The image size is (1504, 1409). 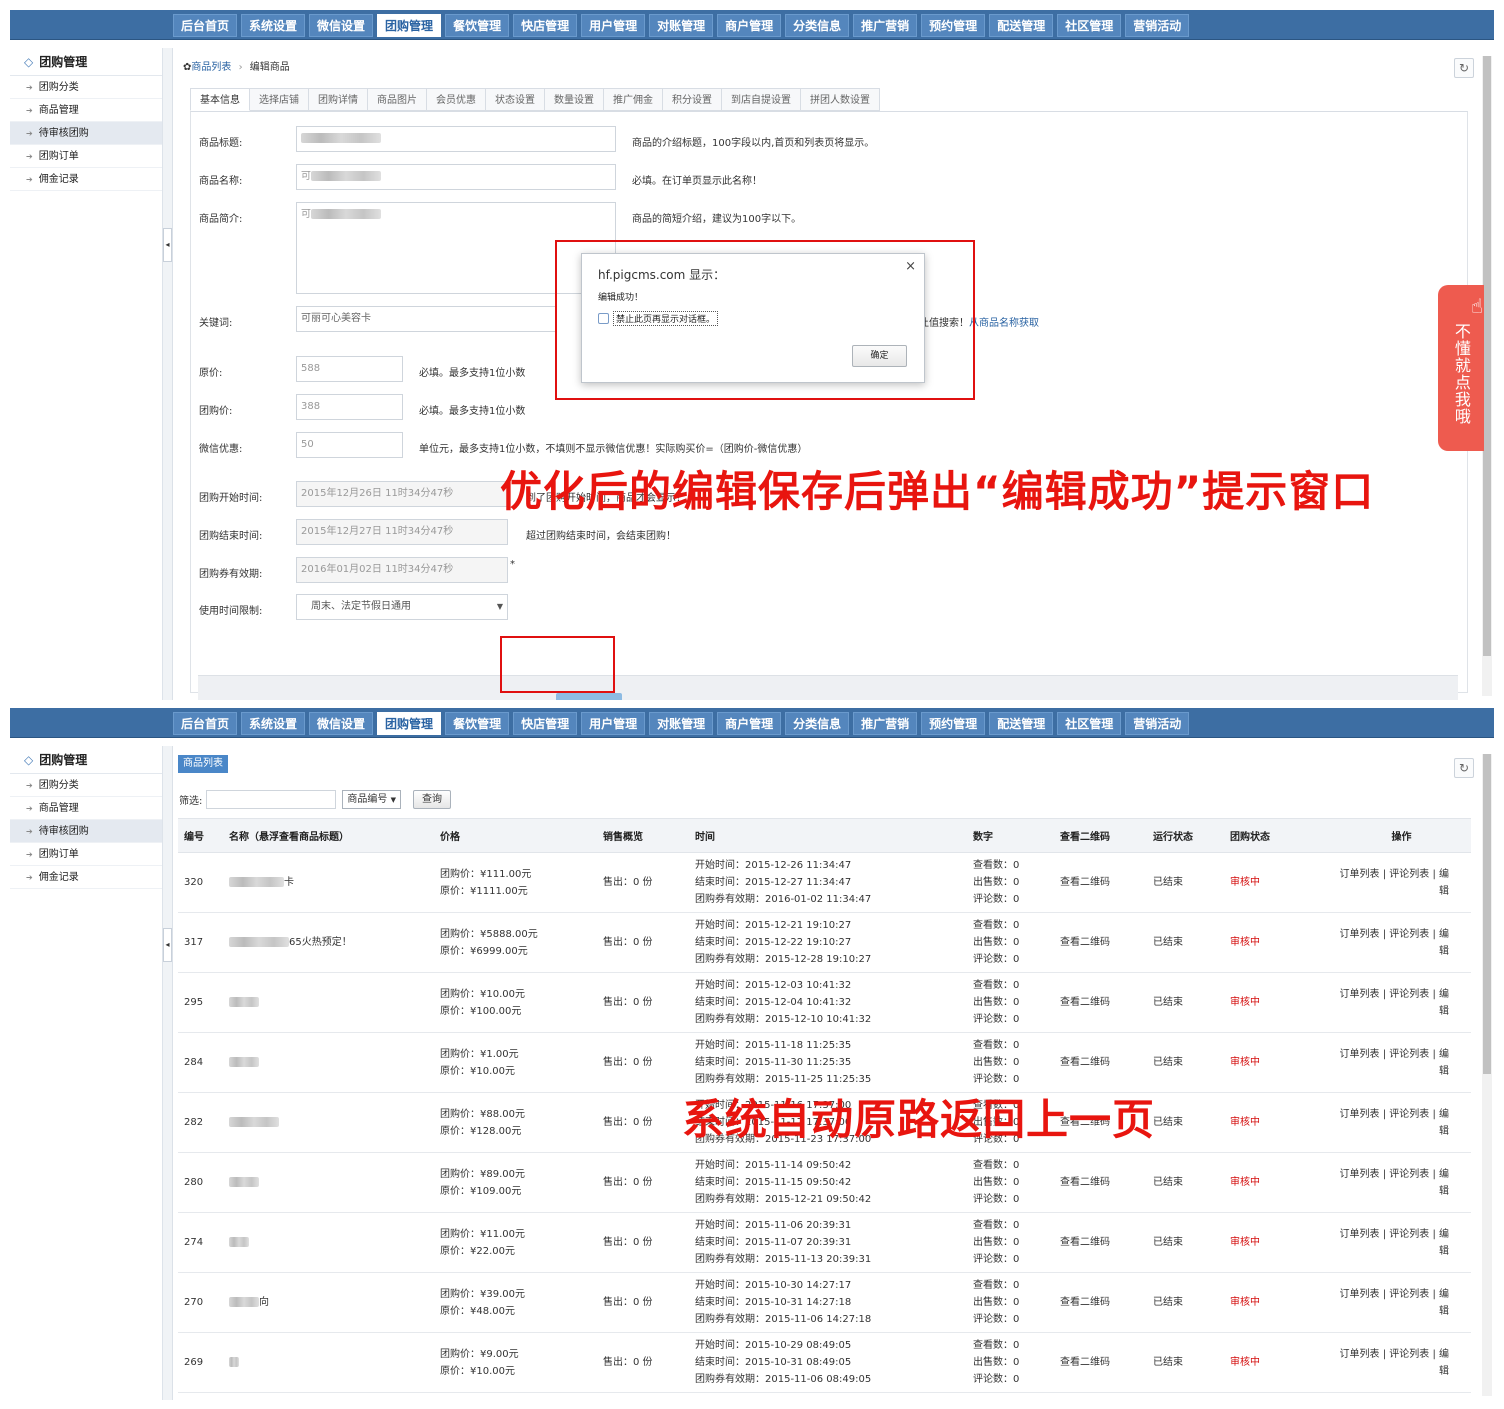 What do you see at coordinates (328, 882) in the screenshot?
I see `row-name: 卡` at bounding box center [328, 882].